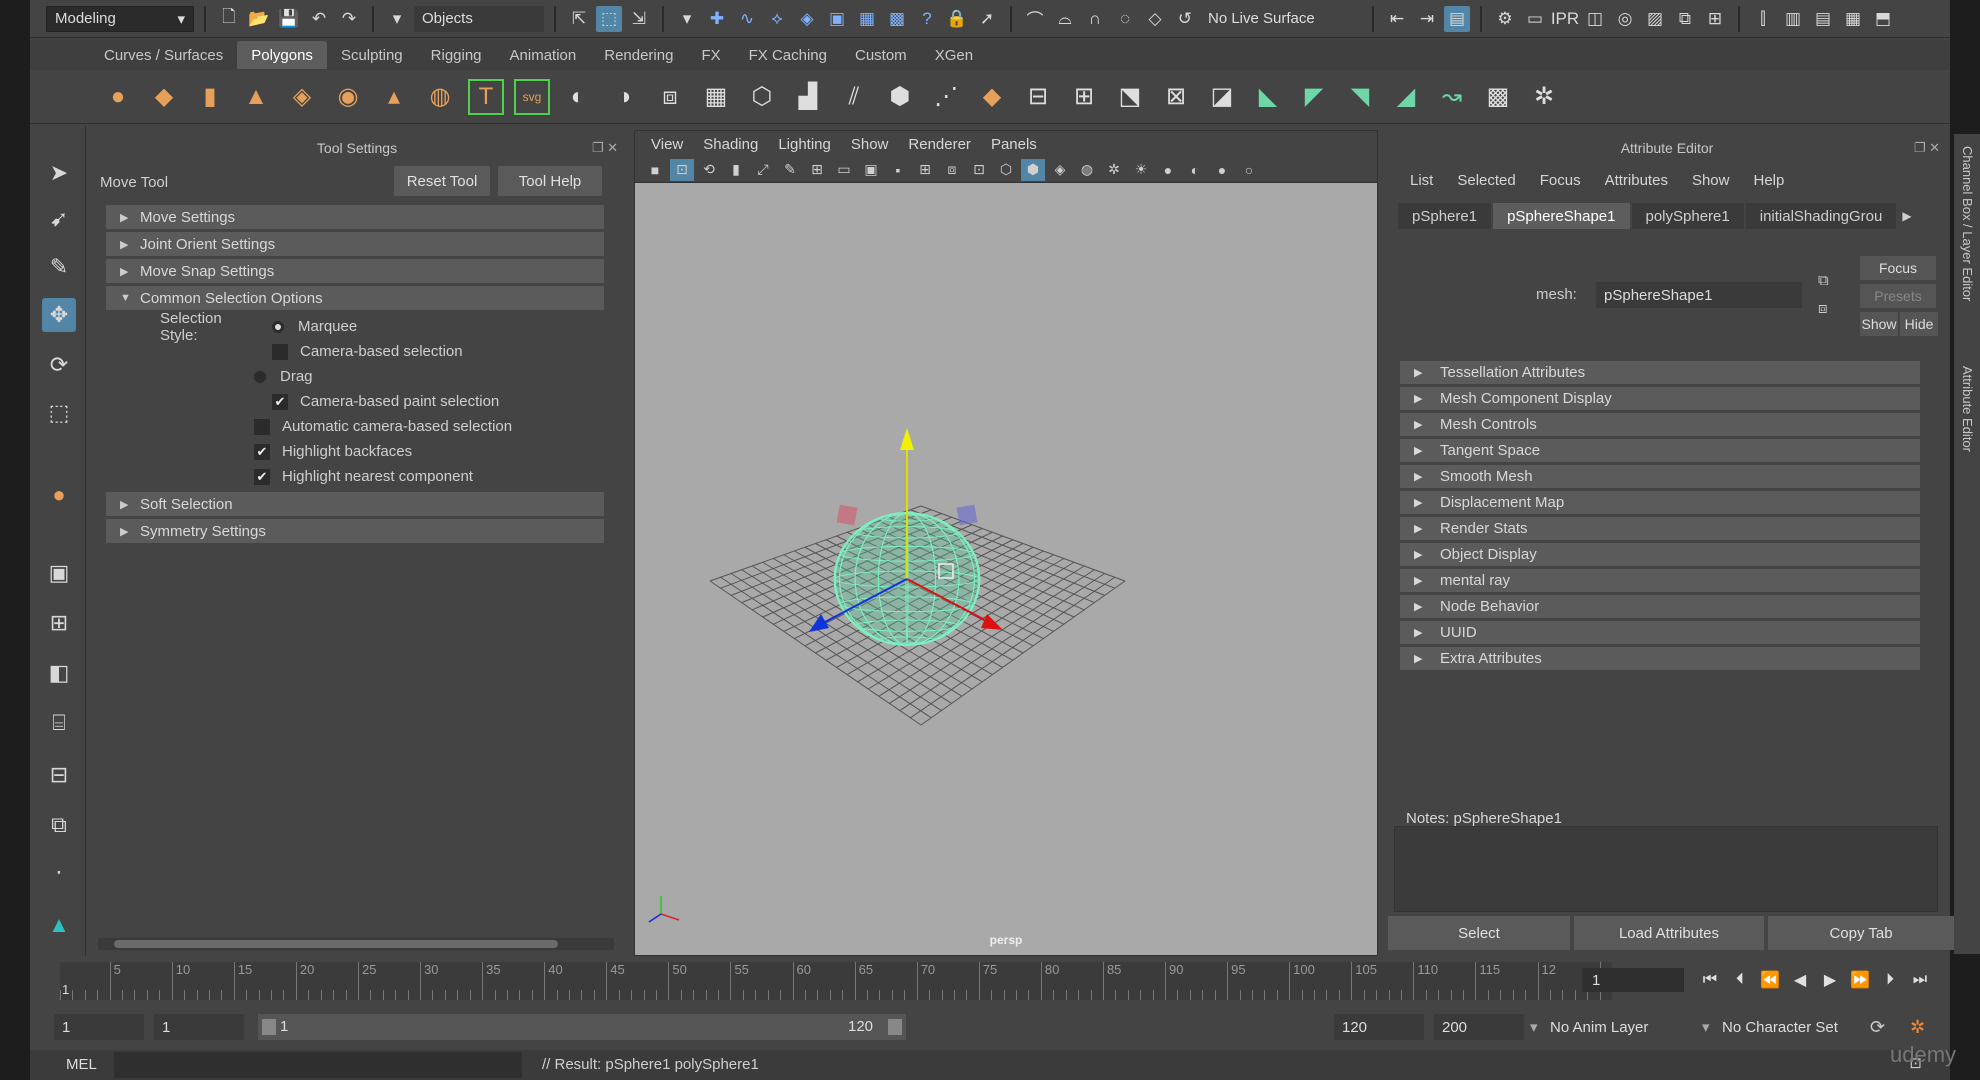 Image resolution: width=1980 pixels, height=1080 pixels. Describe the element at coordinates (256, 97) in the screenshot. I see `poly-cone-icon: ▲` at that location.